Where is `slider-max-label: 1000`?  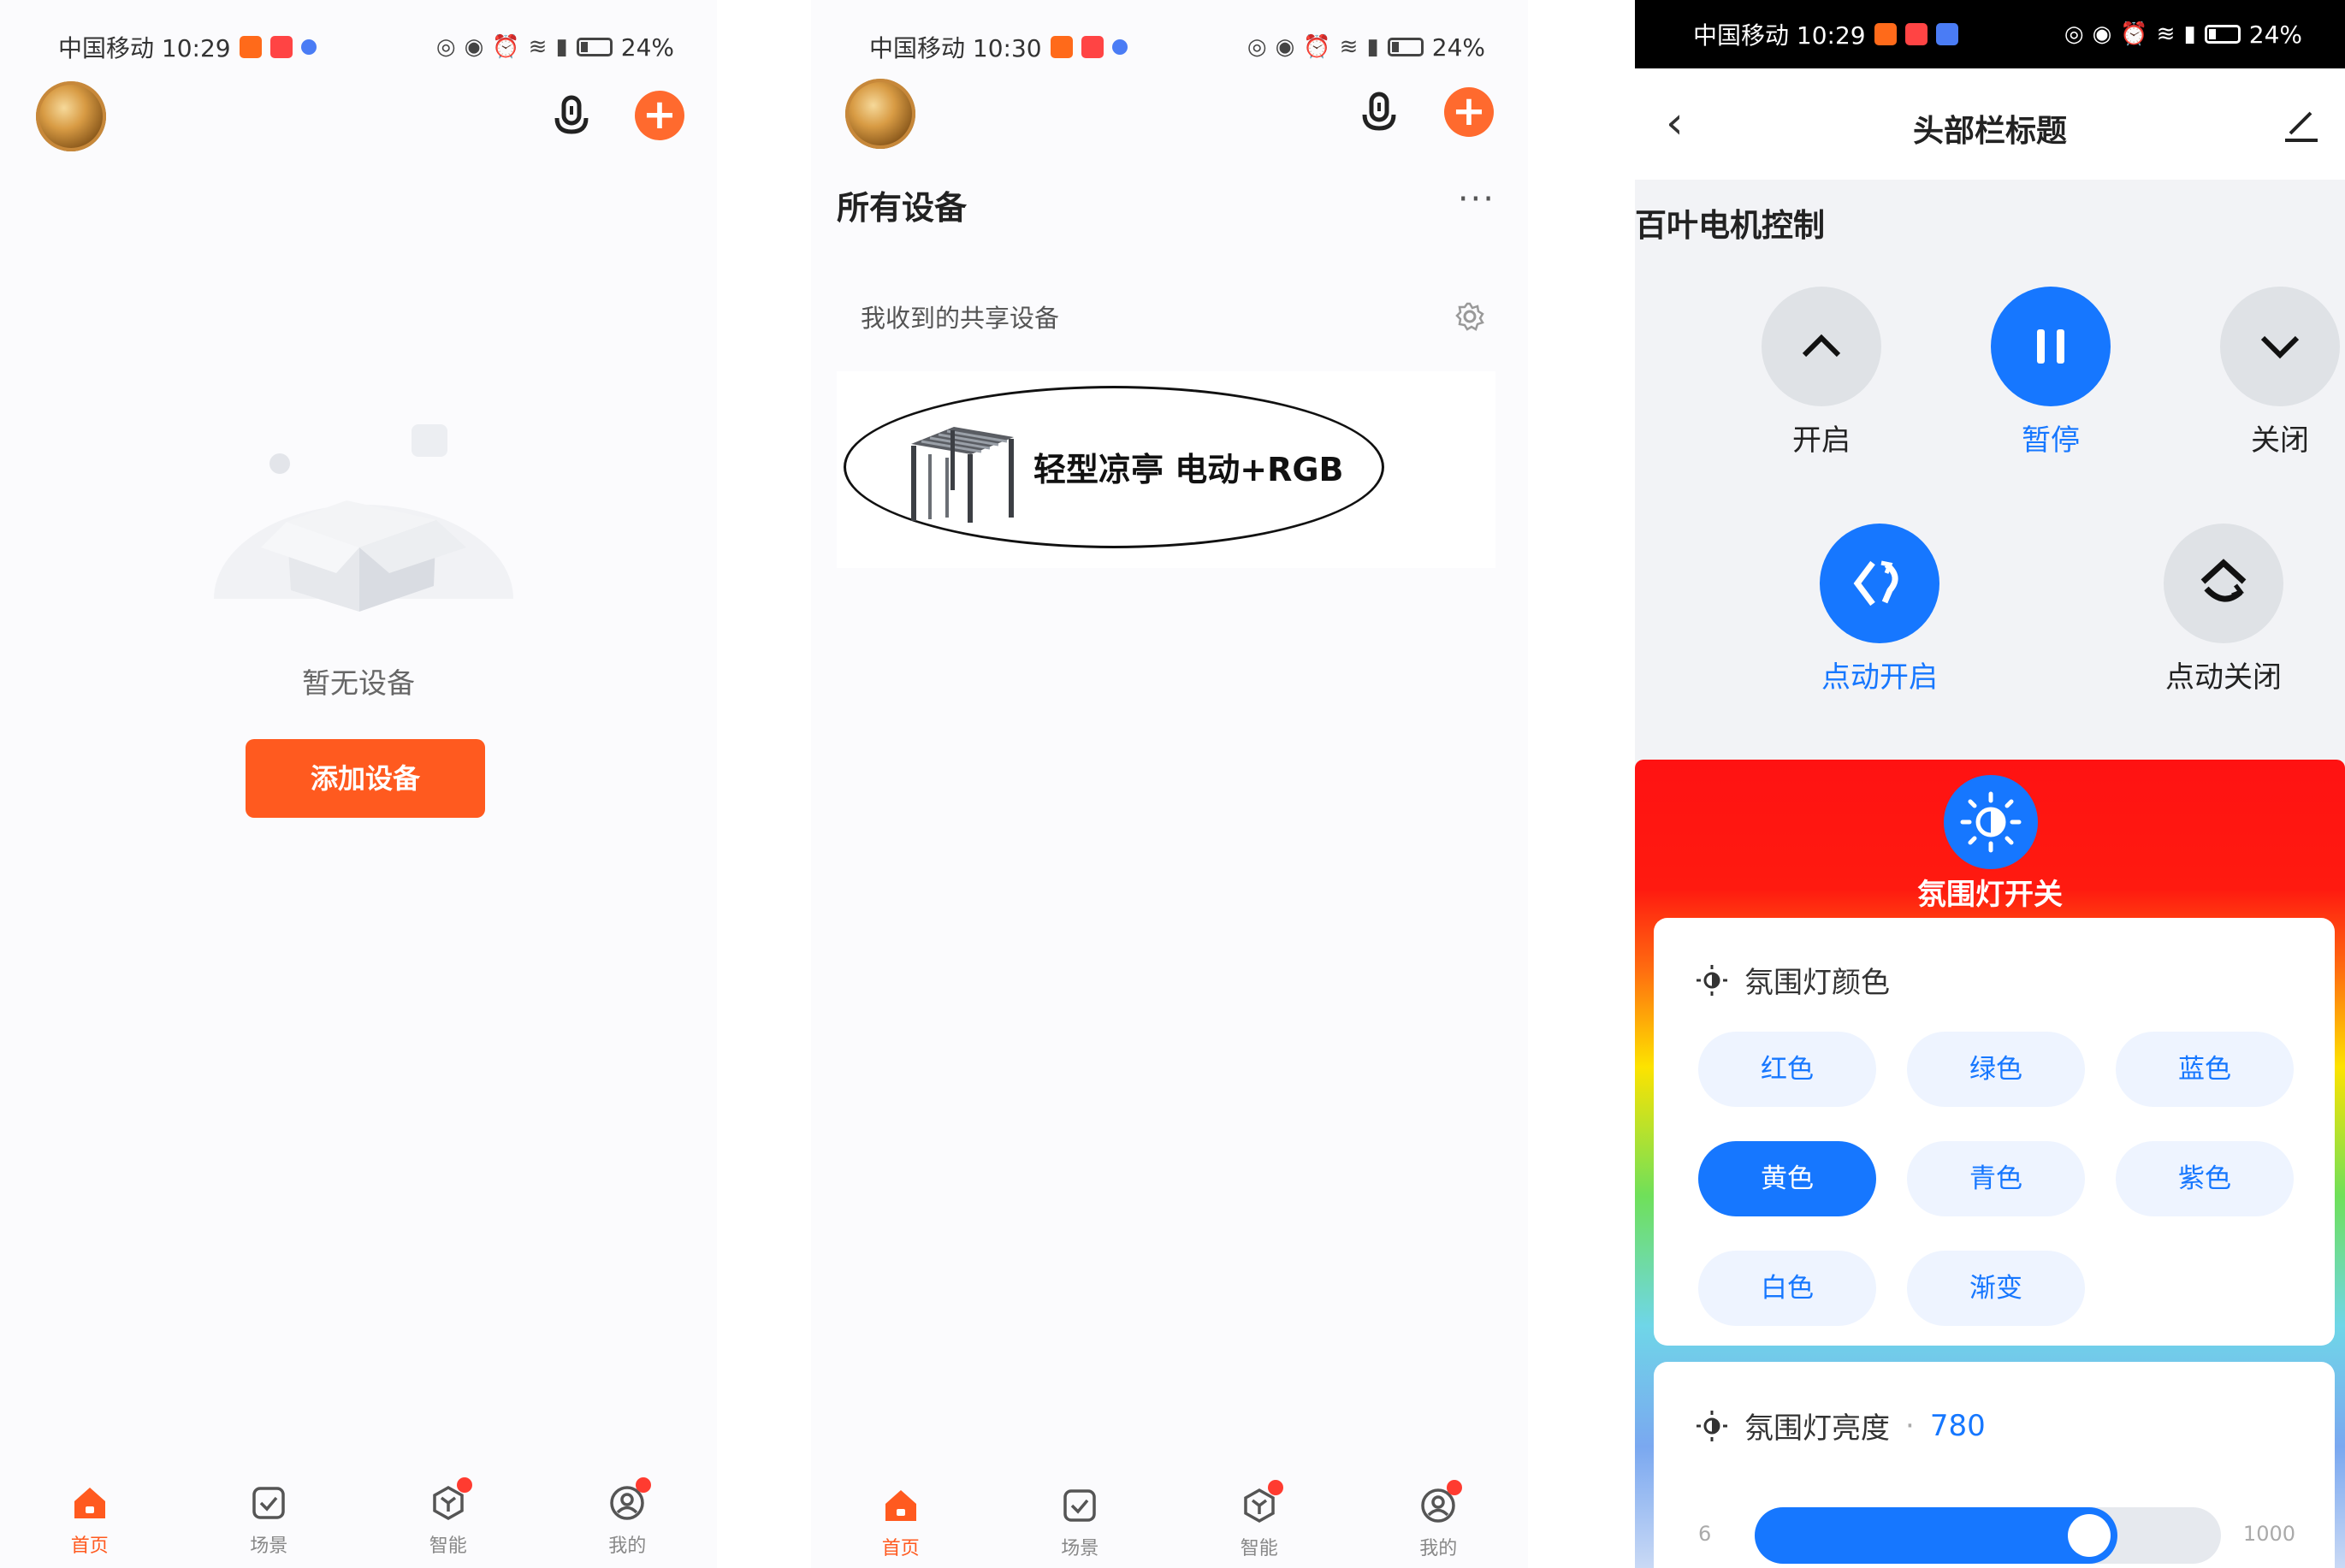
slider-max-label: 1000 is located at coordinates (2268, 1534).